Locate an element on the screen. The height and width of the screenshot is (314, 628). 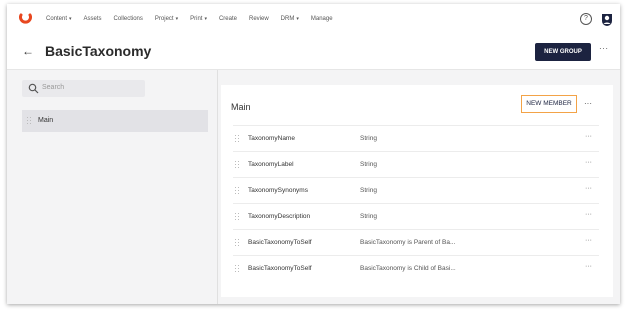
group-title: Main is located at coordinates (241, 107).